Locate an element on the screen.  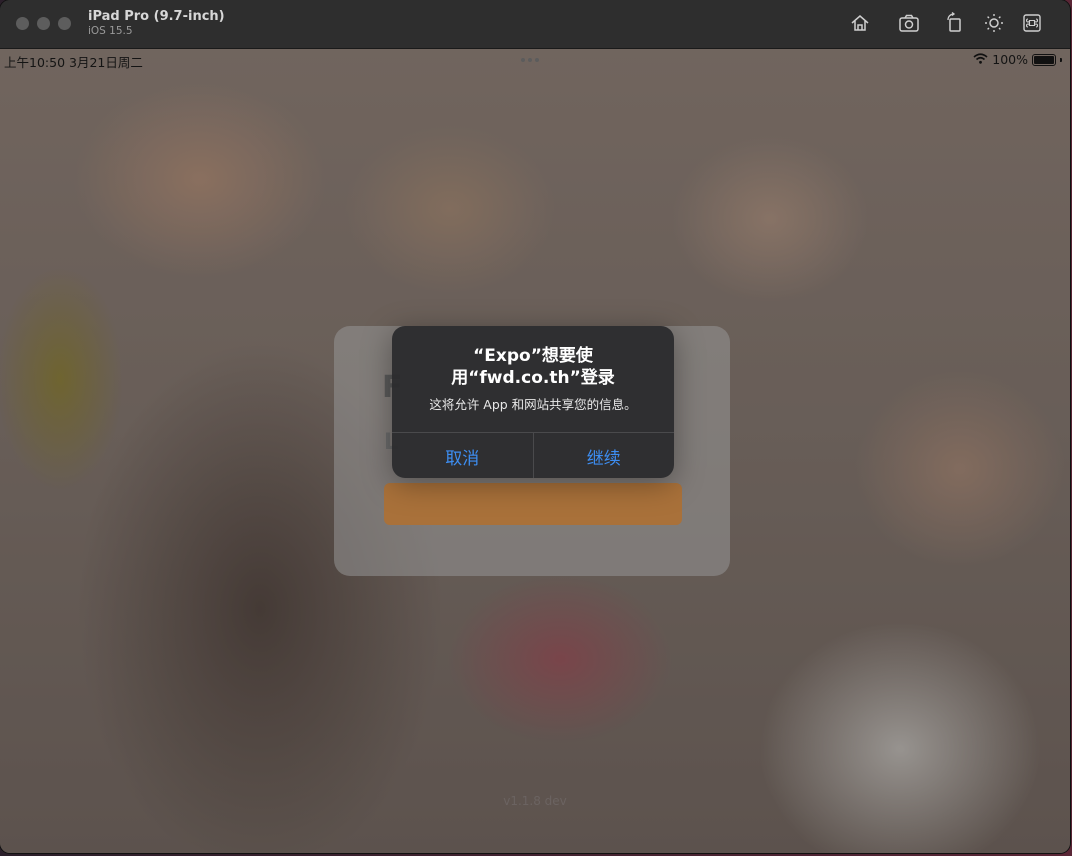
home-icon is located at coordinates (860, 23).